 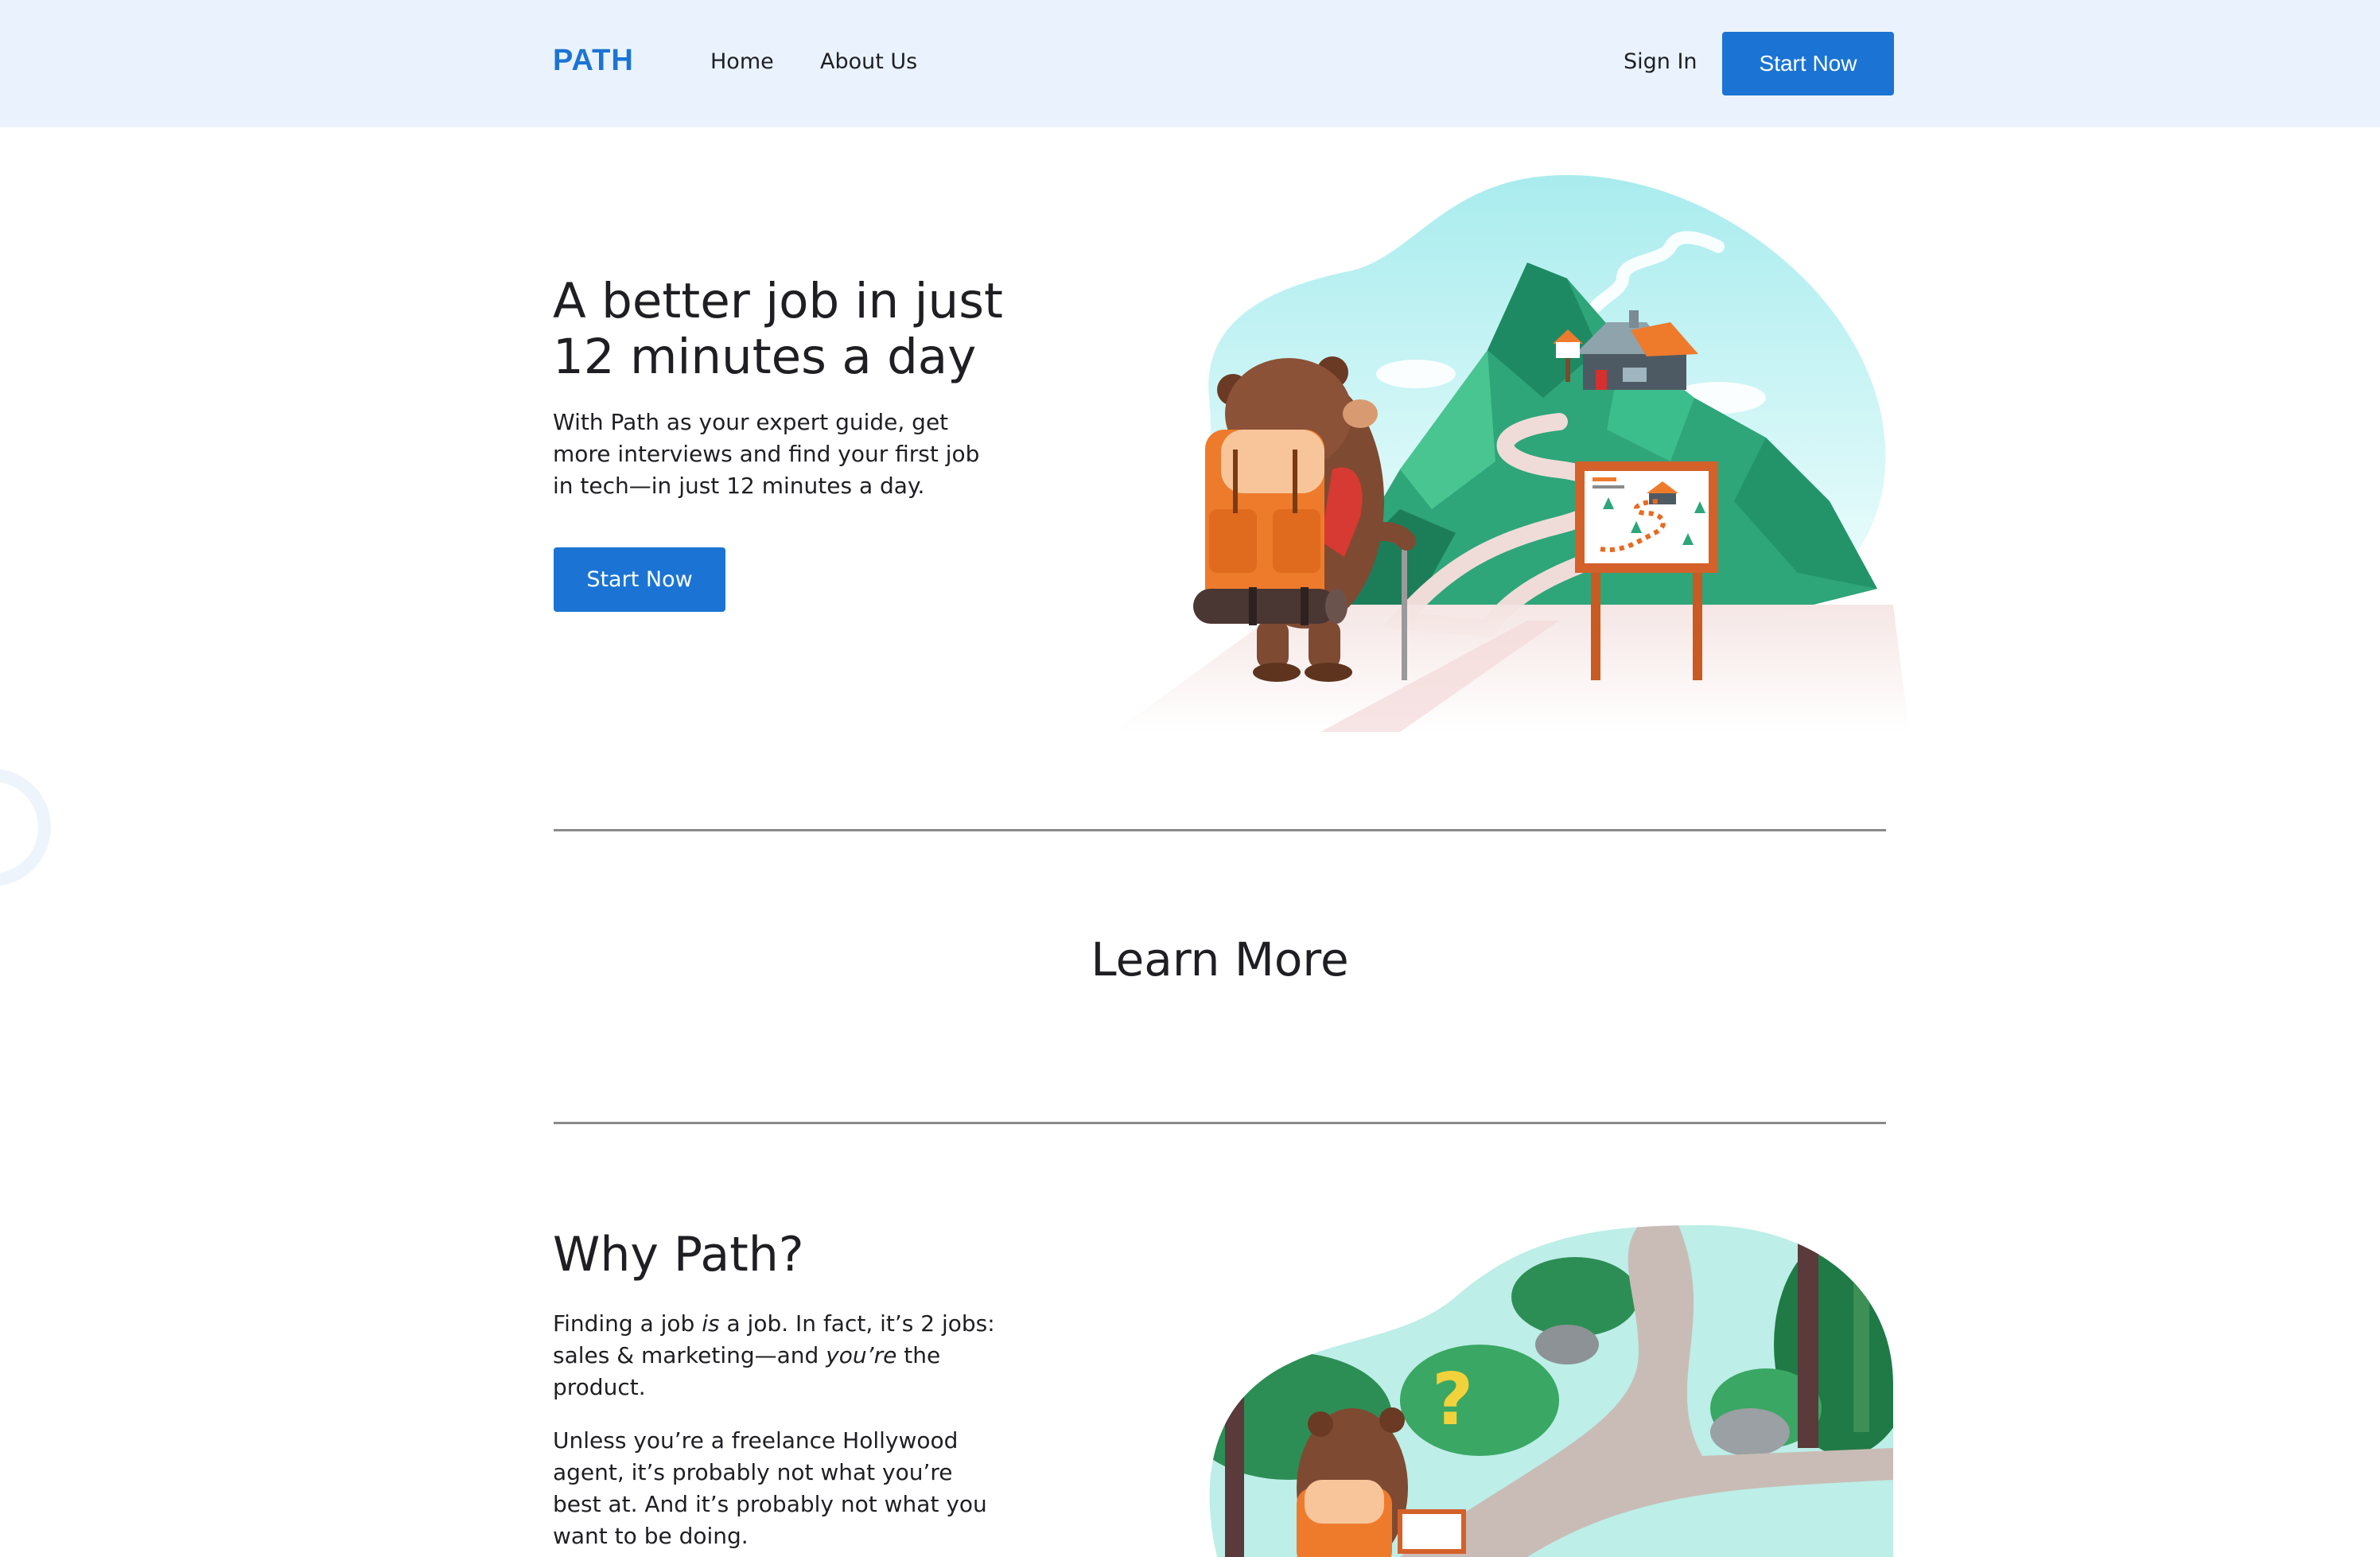 I want to click on nav-about-us-link: About Us, so click(x=868, y=61).